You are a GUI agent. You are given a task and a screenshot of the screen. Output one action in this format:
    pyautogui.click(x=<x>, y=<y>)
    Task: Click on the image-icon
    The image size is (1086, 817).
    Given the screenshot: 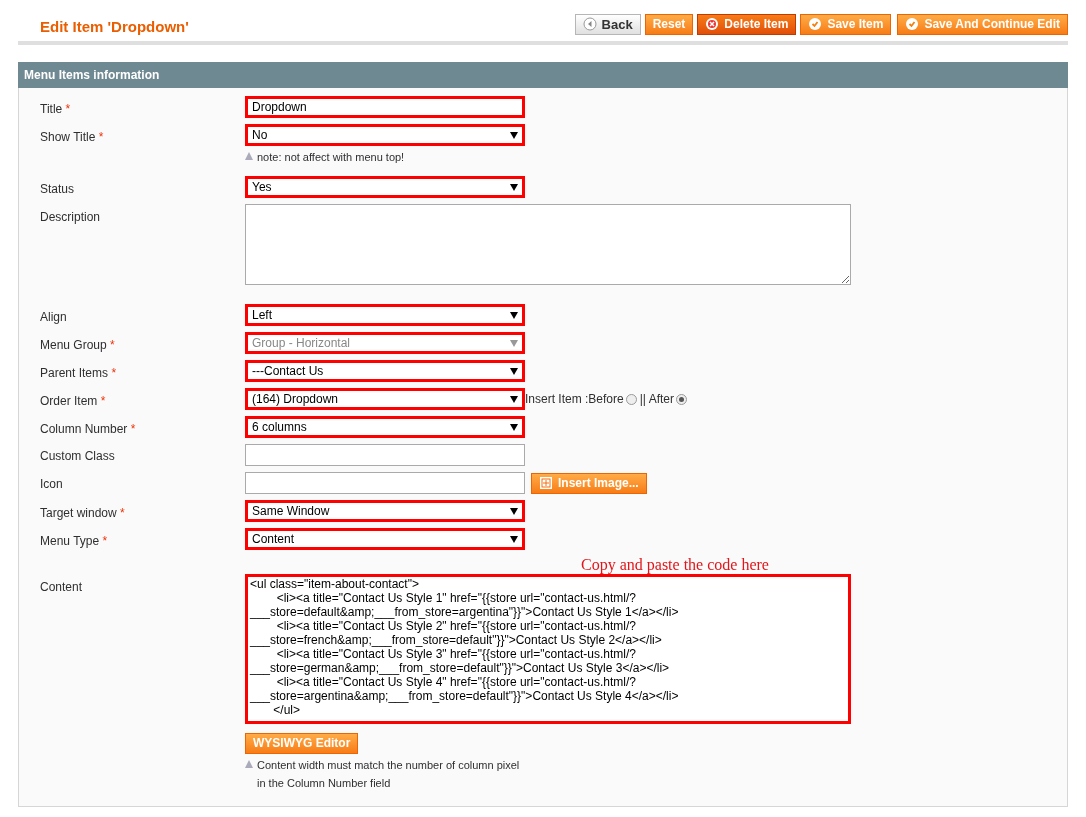 What is the action you would take?
    pyautogui.click(x=546, y=483)
    